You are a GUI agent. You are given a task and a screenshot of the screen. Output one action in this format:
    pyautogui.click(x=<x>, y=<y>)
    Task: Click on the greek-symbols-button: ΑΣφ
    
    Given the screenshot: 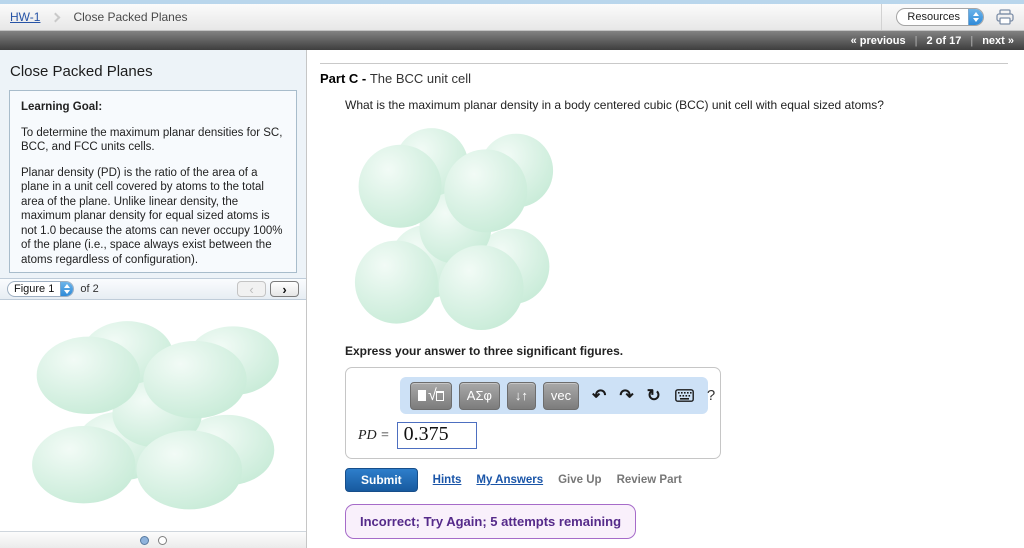 What is the action you would take?
    pyautogui.click(x=479, y=395)
    